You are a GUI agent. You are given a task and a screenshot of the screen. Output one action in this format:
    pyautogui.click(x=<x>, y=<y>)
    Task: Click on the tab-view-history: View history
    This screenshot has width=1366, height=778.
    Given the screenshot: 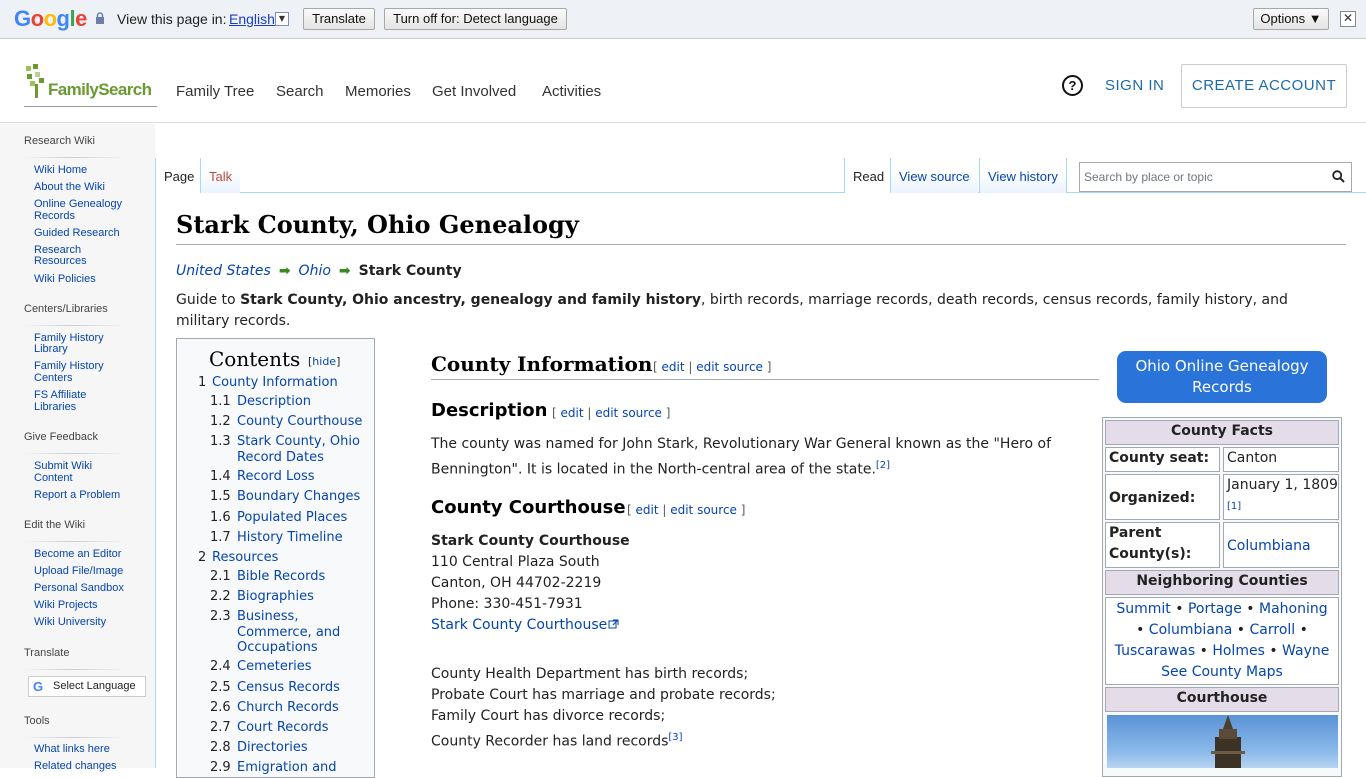 What is the action you would take?
    pyautogui.click(x=1023, y=175)
    